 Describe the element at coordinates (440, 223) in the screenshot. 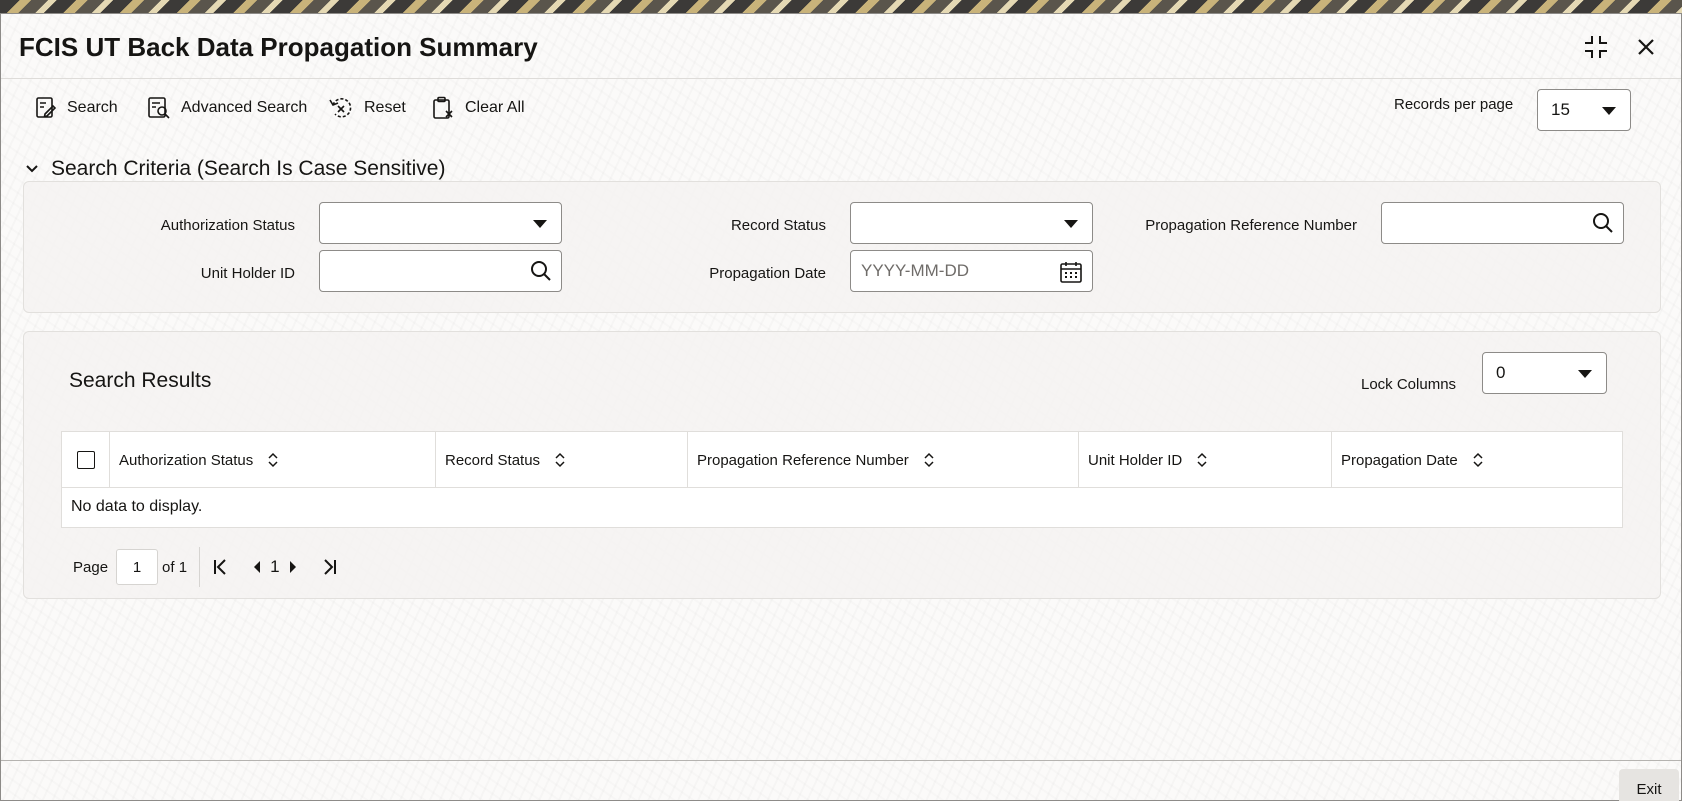

I see `authorization-status-select` at that location.